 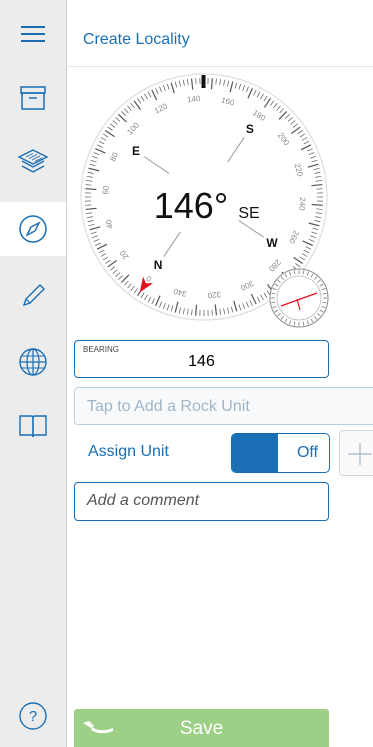 I want to click on save-button: Save, so click(x=201, y=728).